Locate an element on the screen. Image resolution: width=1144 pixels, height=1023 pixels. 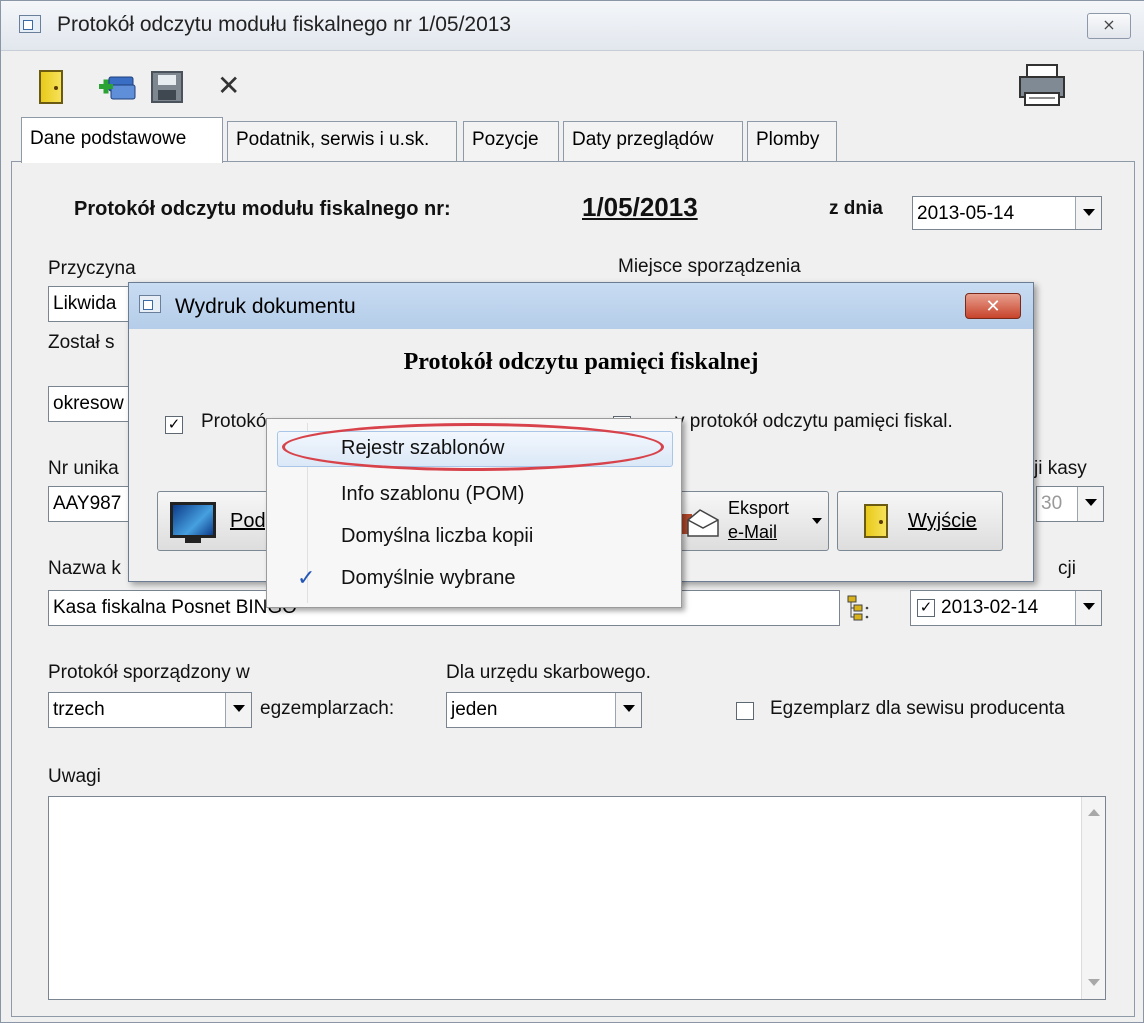
cji-label: cji is located at coordinates (1067, 568).